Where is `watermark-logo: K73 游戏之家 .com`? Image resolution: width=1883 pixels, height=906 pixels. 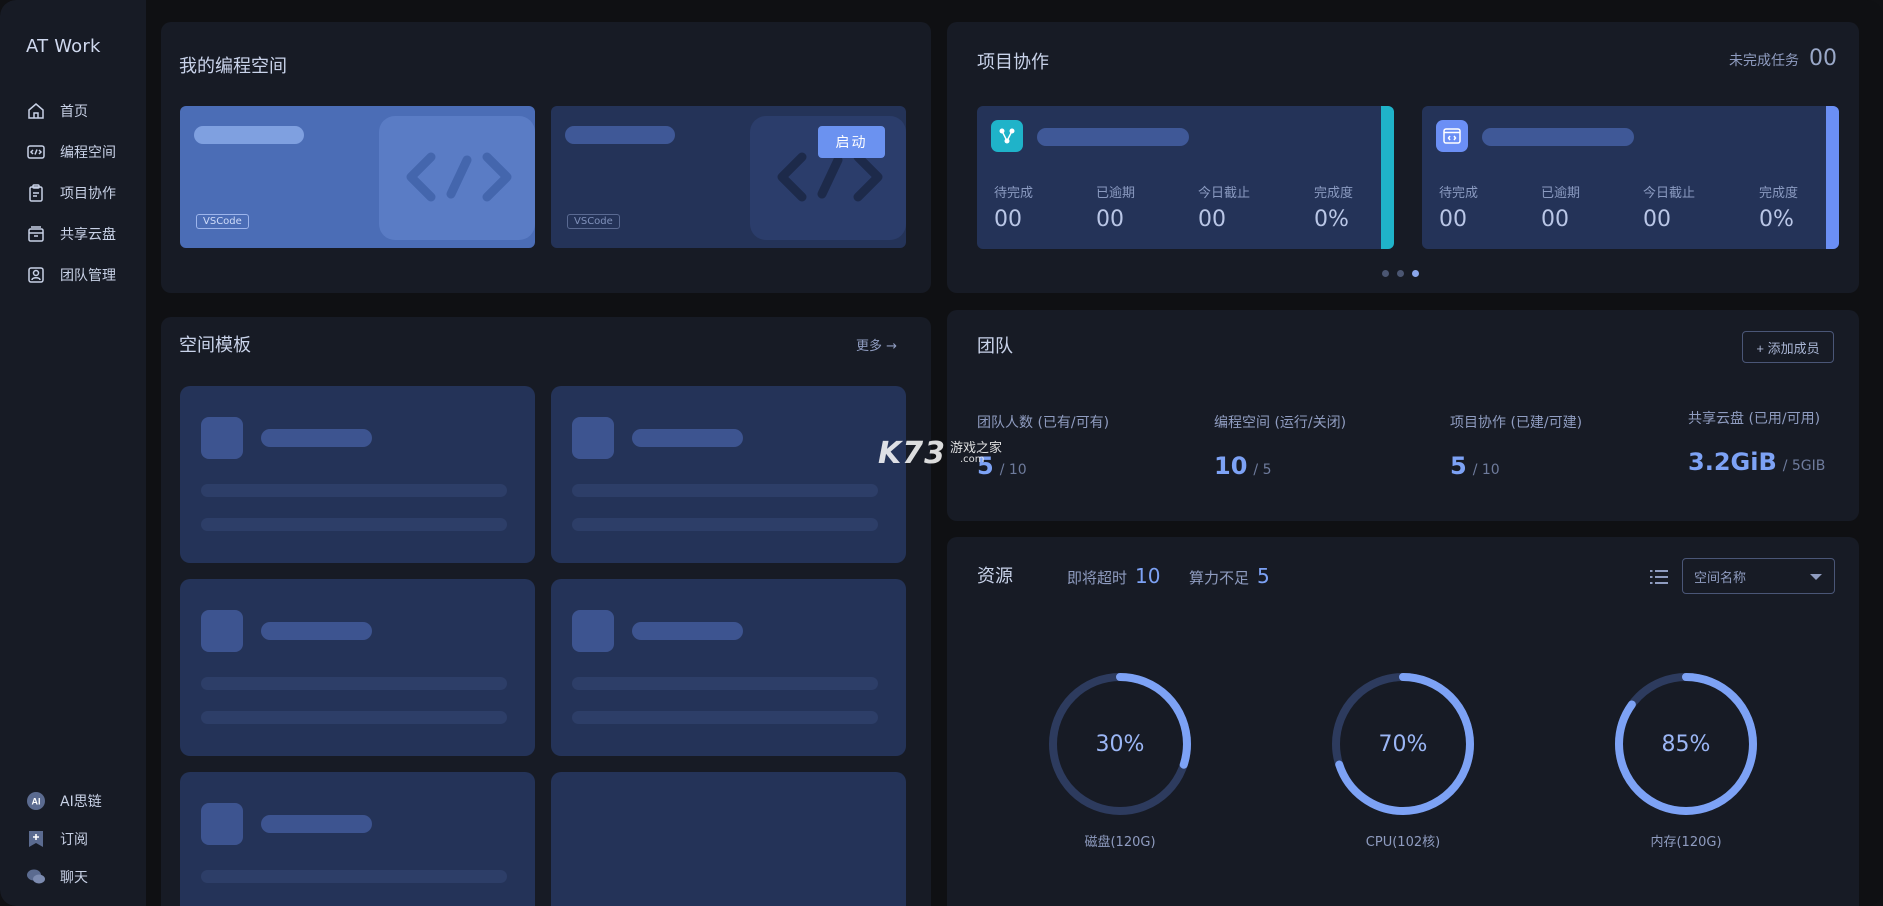 watermark-logo: K73 游戏之家 .com is located at coordinates (940, 453).